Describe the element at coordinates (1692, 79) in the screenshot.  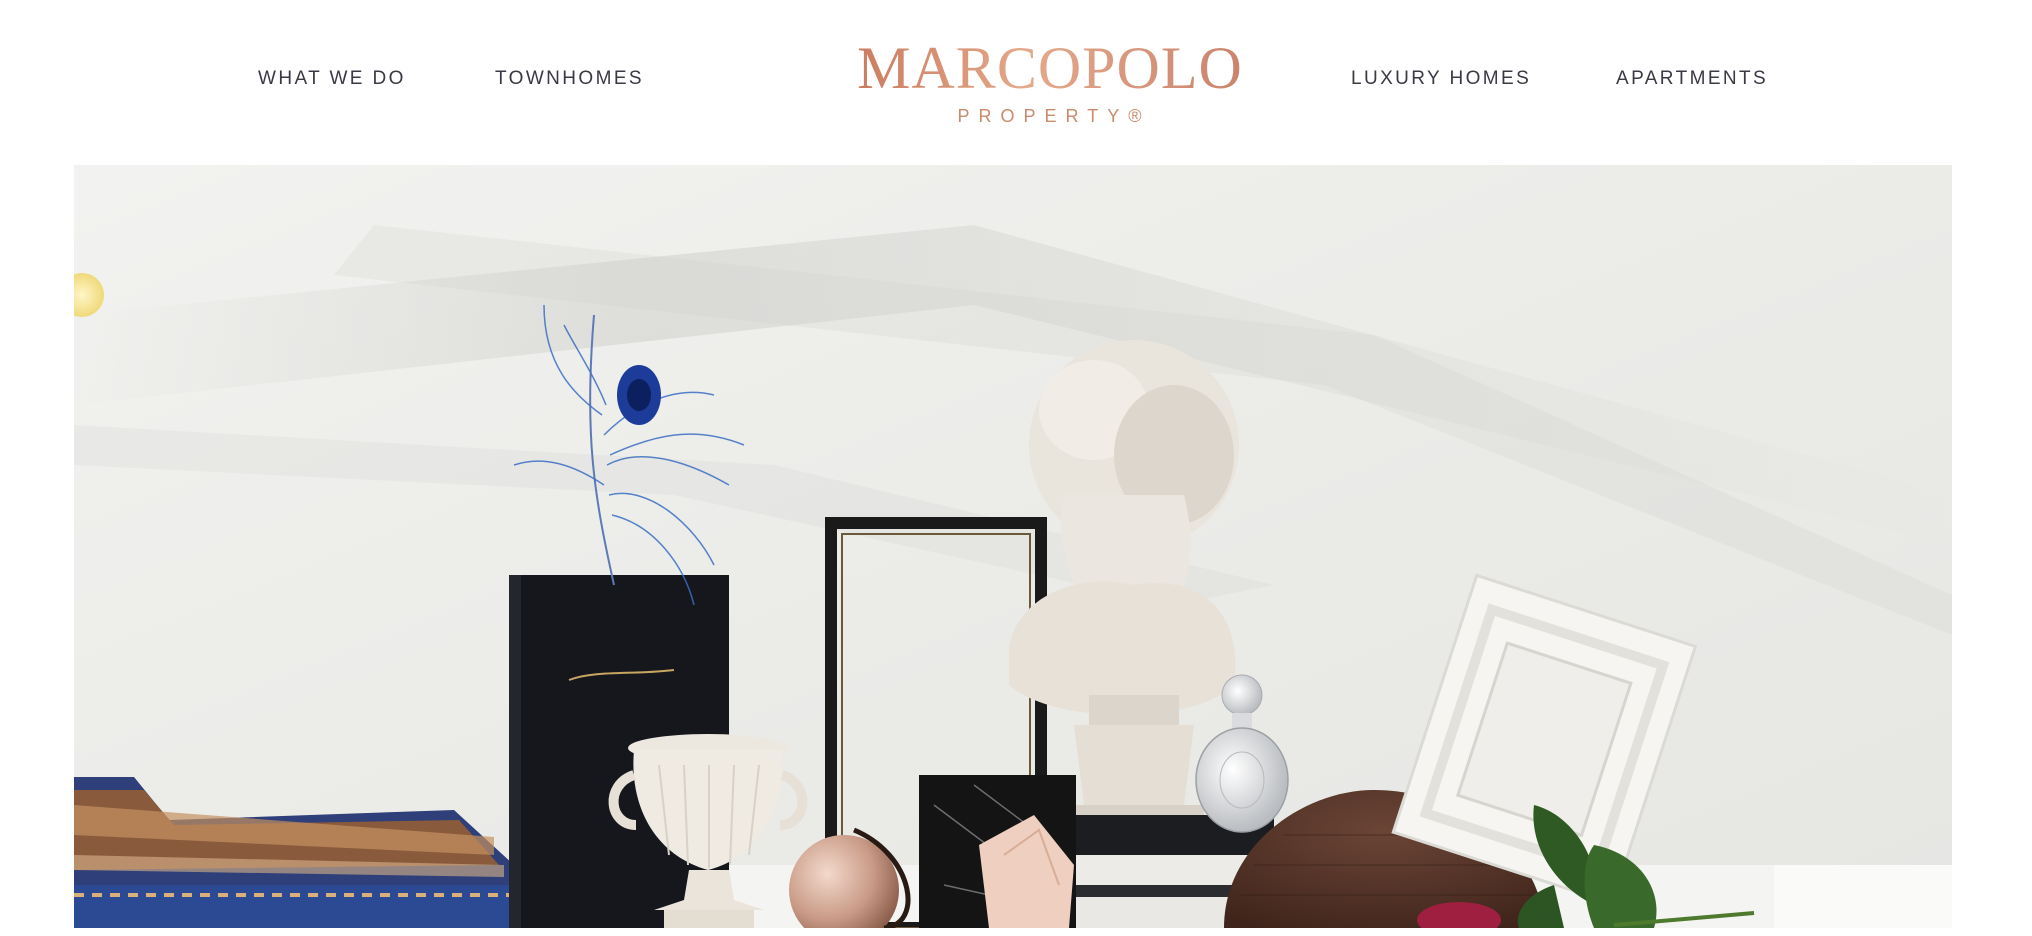
I see `nav-link-apartments: APARTMENTS` at that location.